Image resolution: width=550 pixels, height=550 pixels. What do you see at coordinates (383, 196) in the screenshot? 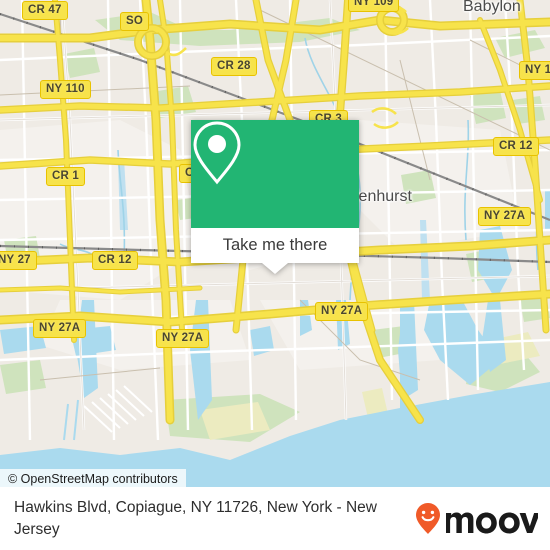
I see `place-label-lindenhurst: lenhurst` at bounding box center [383, 196].